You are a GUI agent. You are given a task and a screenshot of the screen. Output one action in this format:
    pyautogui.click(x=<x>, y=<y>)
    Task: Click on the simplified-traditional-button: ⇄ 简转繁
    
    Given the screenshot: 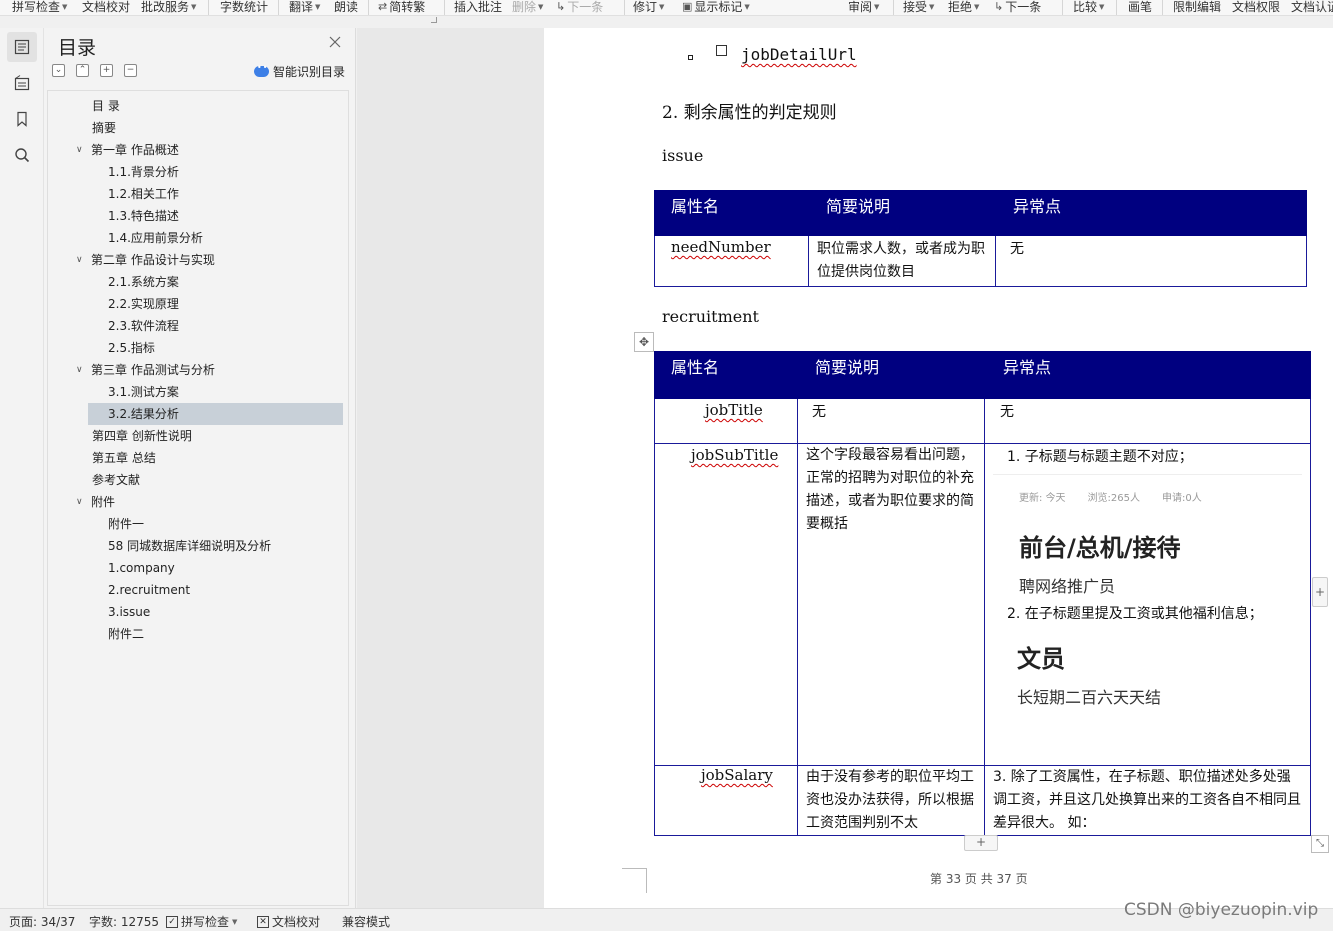 What is the action you would take?
    pyautogui.click(x=401, y=7)
    